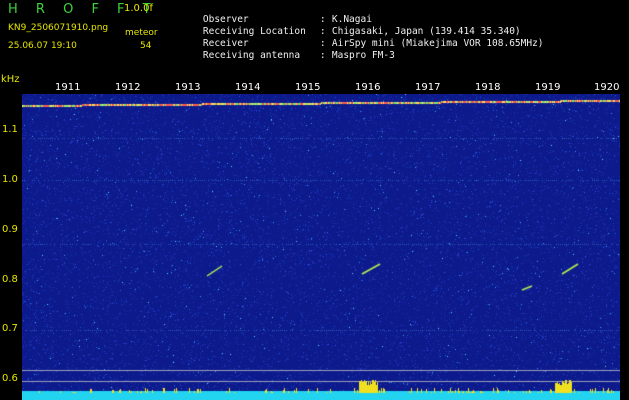 Image resolution: width=629 pixels, height=400 pixels. I want to click on x-tick-label: 1919, so click(548, 87).